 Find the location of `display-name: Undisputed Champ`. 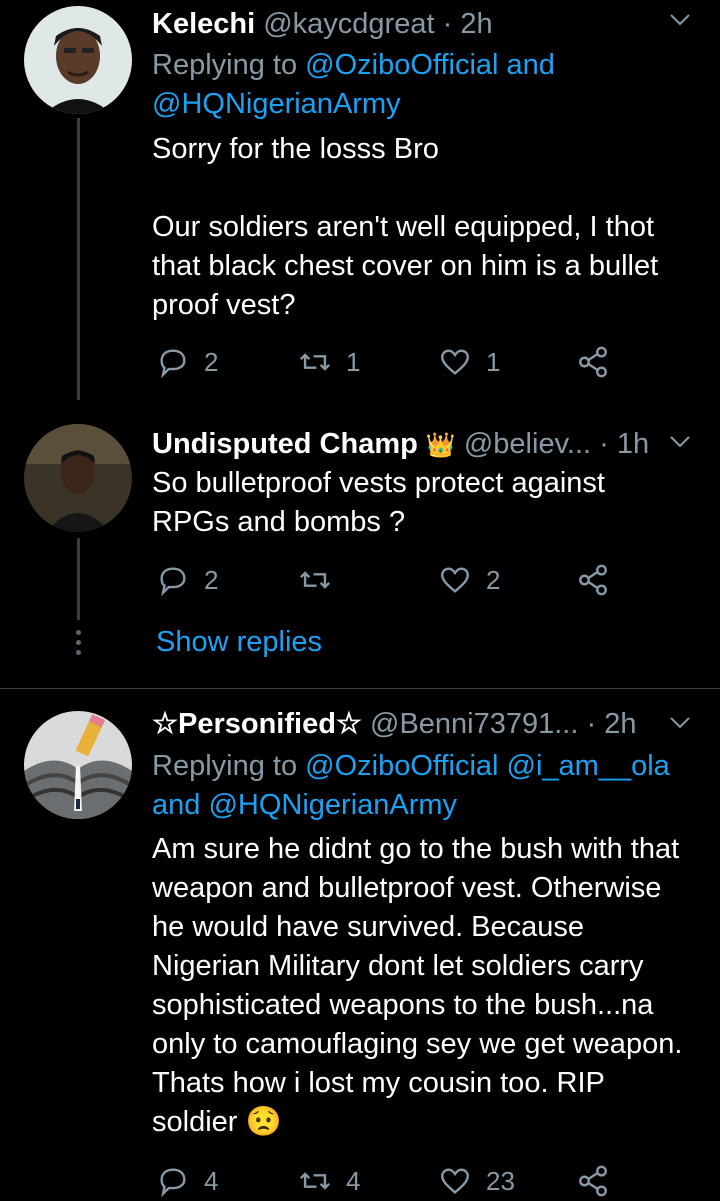

display-name: Undisputed Champ is located at coordinates (285, 444).